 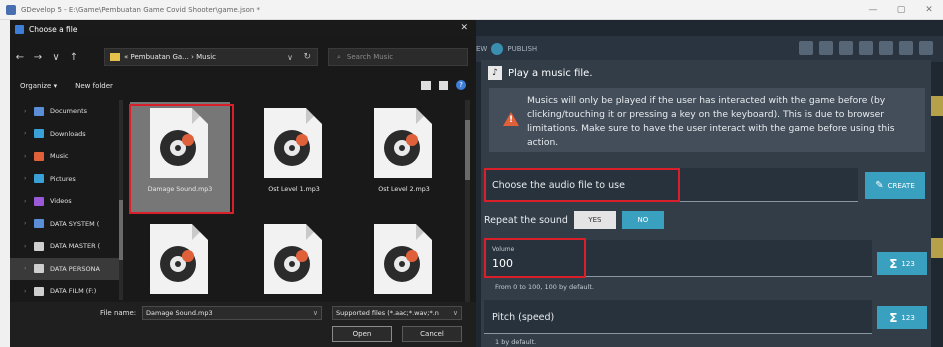 What do you see at coordinates (307, 57) in the screenshot?
I see `refresh-icon: ↻` at bounding box center [307, 57].